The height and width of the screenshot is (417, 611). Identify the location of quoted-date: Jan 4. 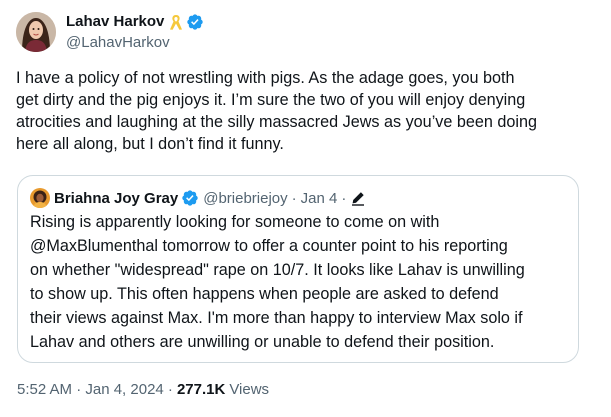
(319, 198).